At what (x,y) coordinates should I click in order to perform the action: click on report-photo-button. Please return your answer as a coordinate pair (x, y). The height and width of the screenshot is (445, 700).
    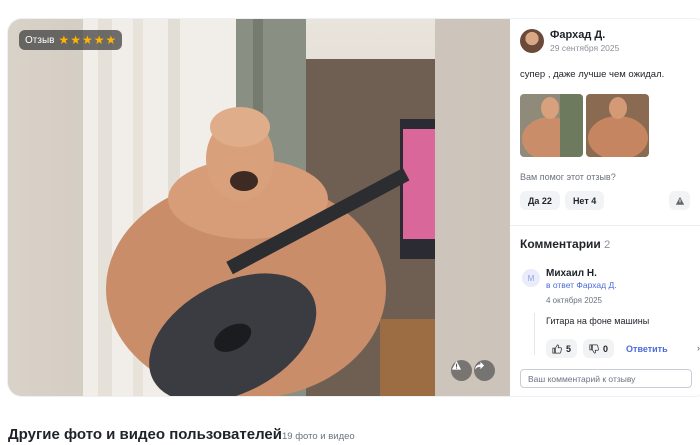
    Looking at the image, I should click on (461, 370).